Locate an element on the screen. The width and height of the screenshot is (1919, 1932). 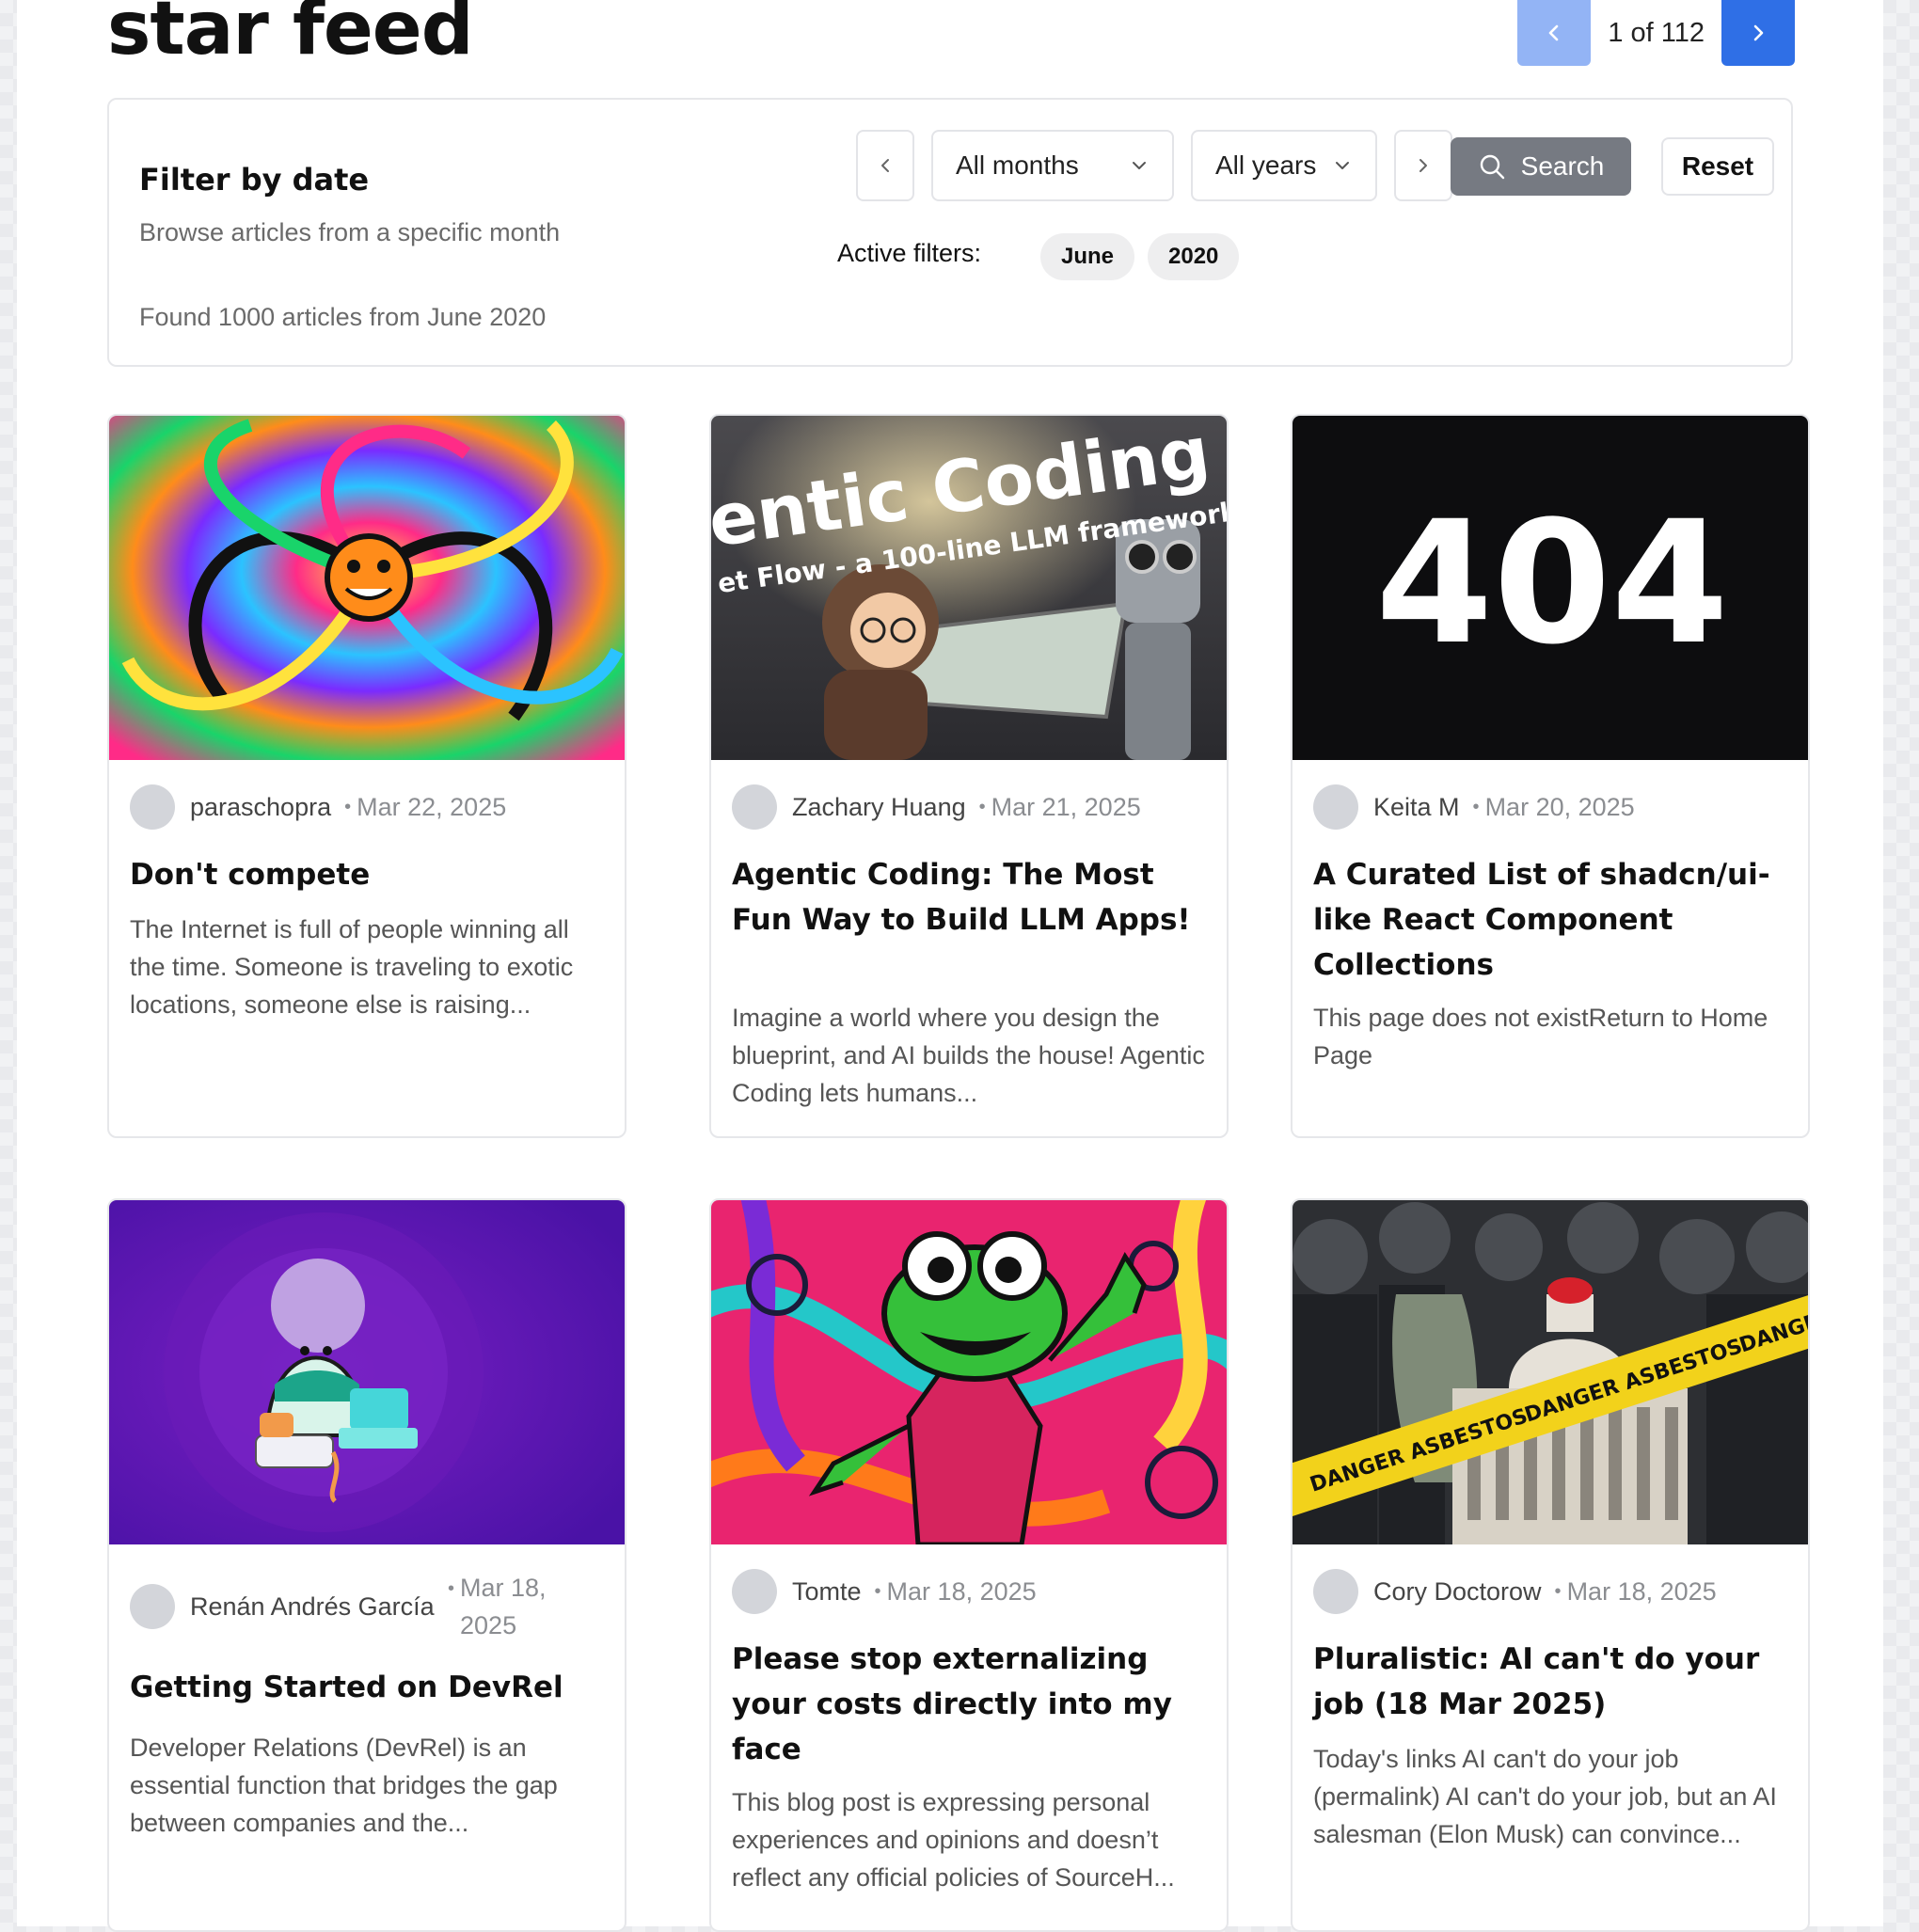
previous-page-button is located at coordinates (1554, 33).